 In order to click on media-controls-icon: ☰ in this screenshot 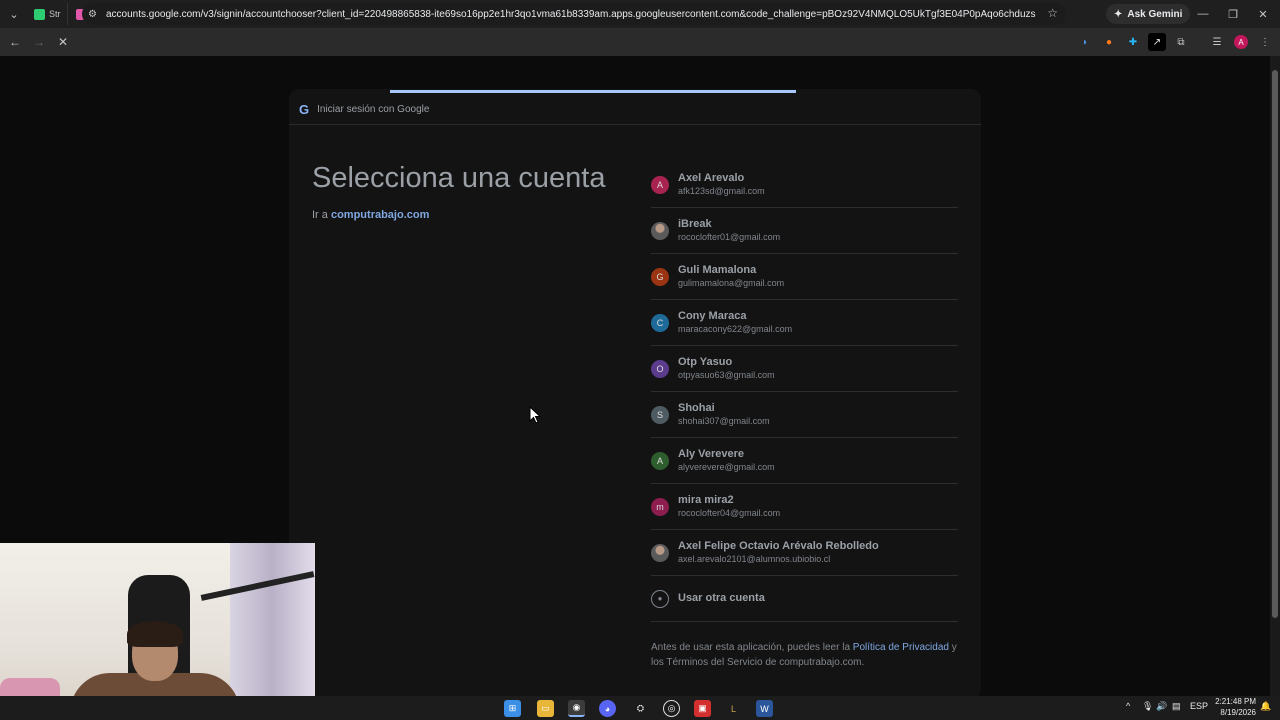, I will do `click(1217, 42)`.